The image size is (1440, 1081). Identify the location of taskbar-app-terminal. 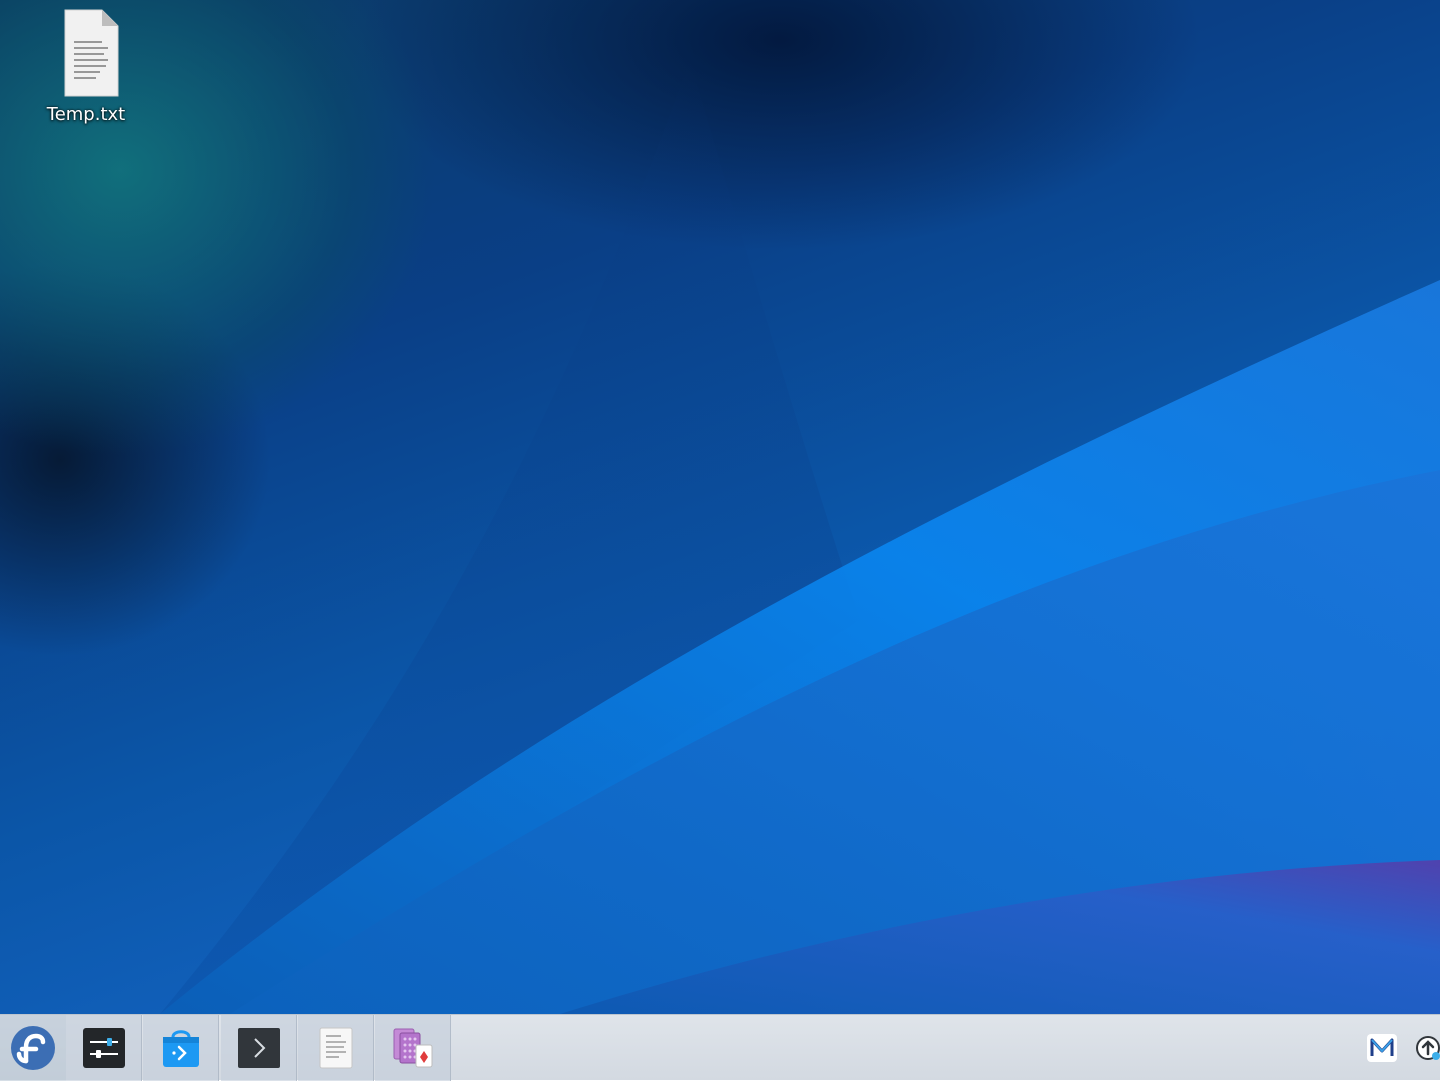
(259, 1048).